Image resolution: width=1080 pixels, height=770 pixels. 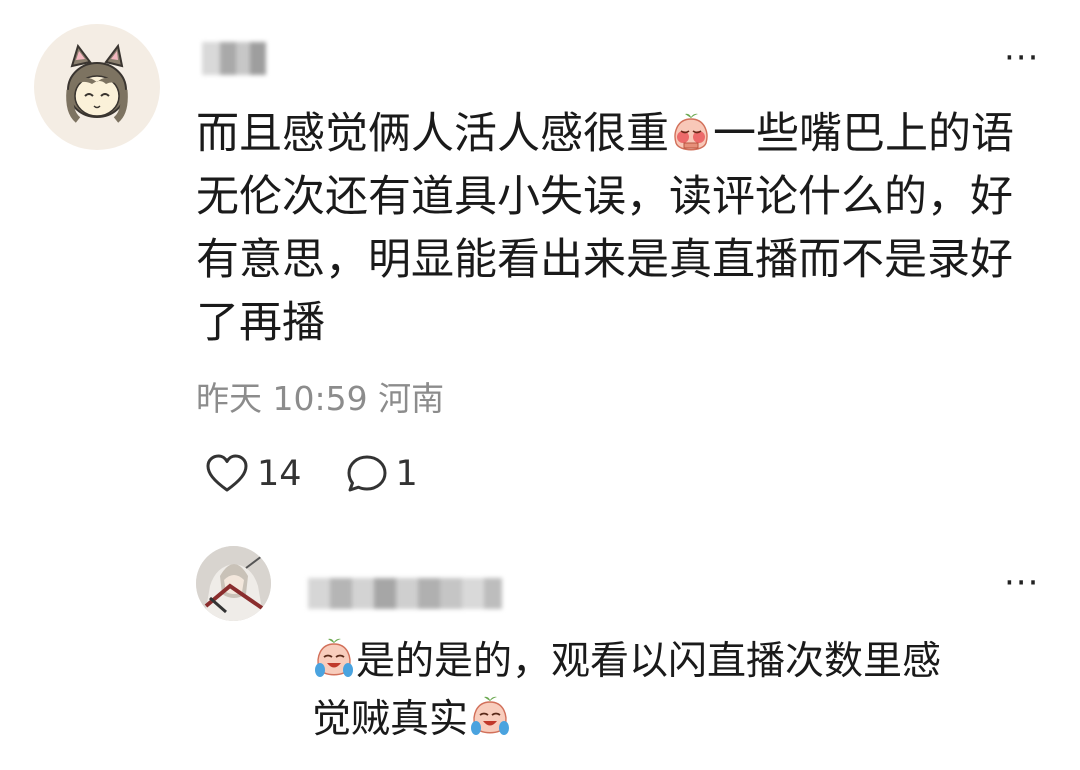 I want to click on like-button: 14, so click(x=253, y=474).